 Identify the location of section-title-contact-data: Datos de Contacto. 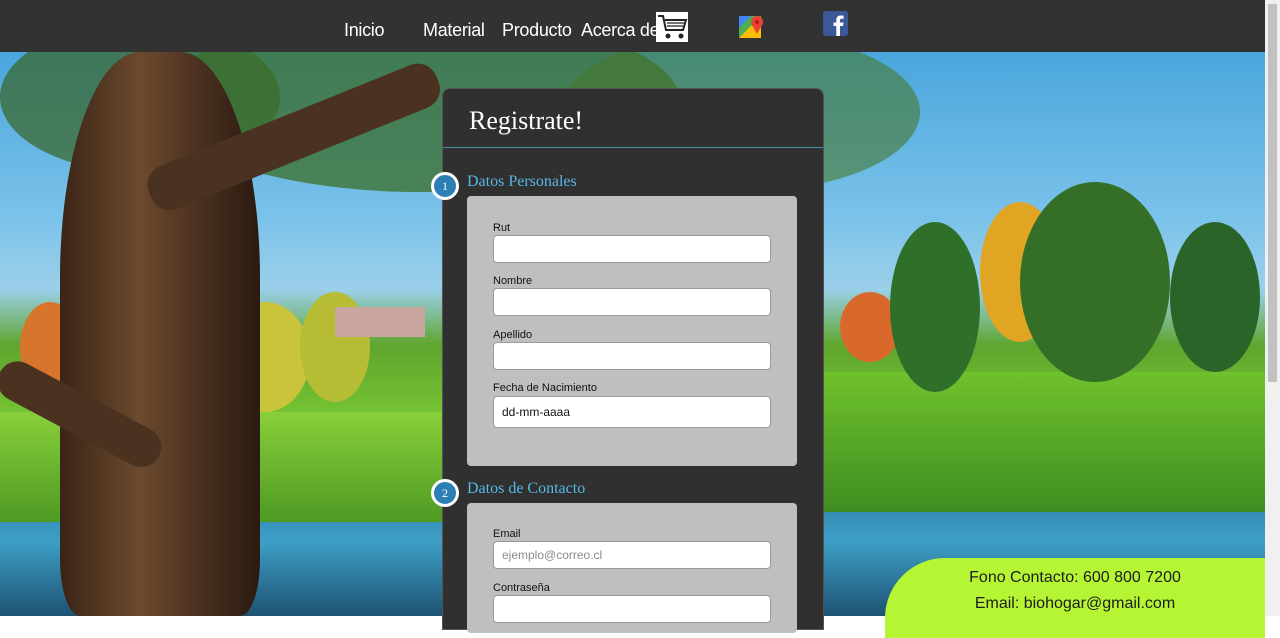
(526, 488).